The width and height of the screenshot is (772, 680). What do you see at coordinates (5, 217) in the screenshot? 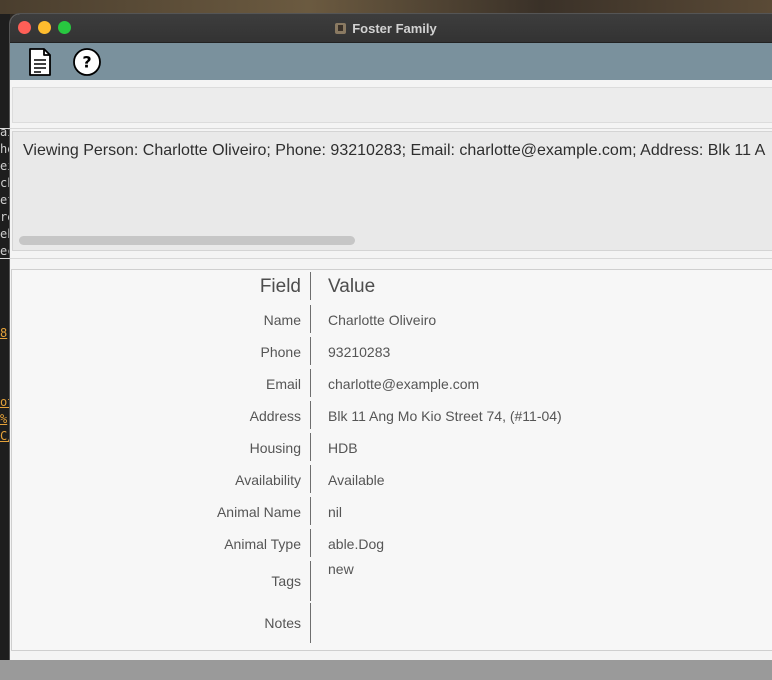
I see `background-text: re` at bounding box center [5, 217].